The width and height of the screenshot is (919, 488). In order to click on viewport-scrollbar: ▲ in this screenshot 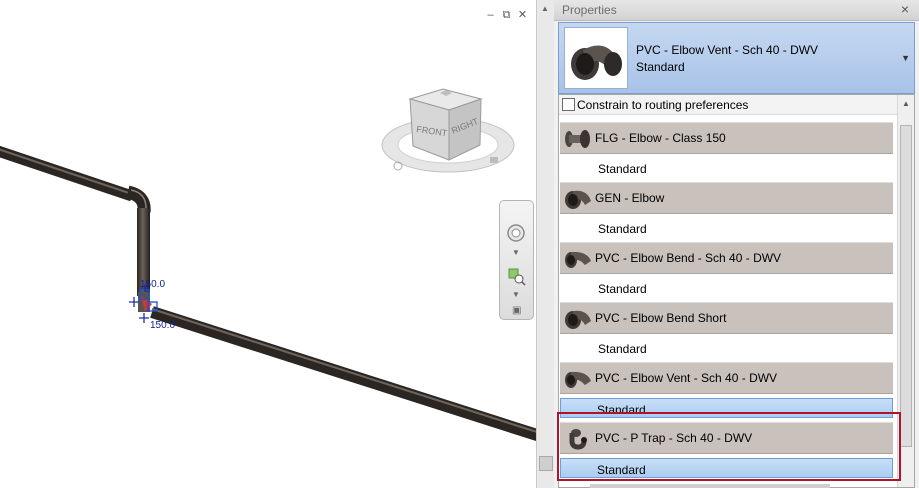, I will do `click(545, 244)`.